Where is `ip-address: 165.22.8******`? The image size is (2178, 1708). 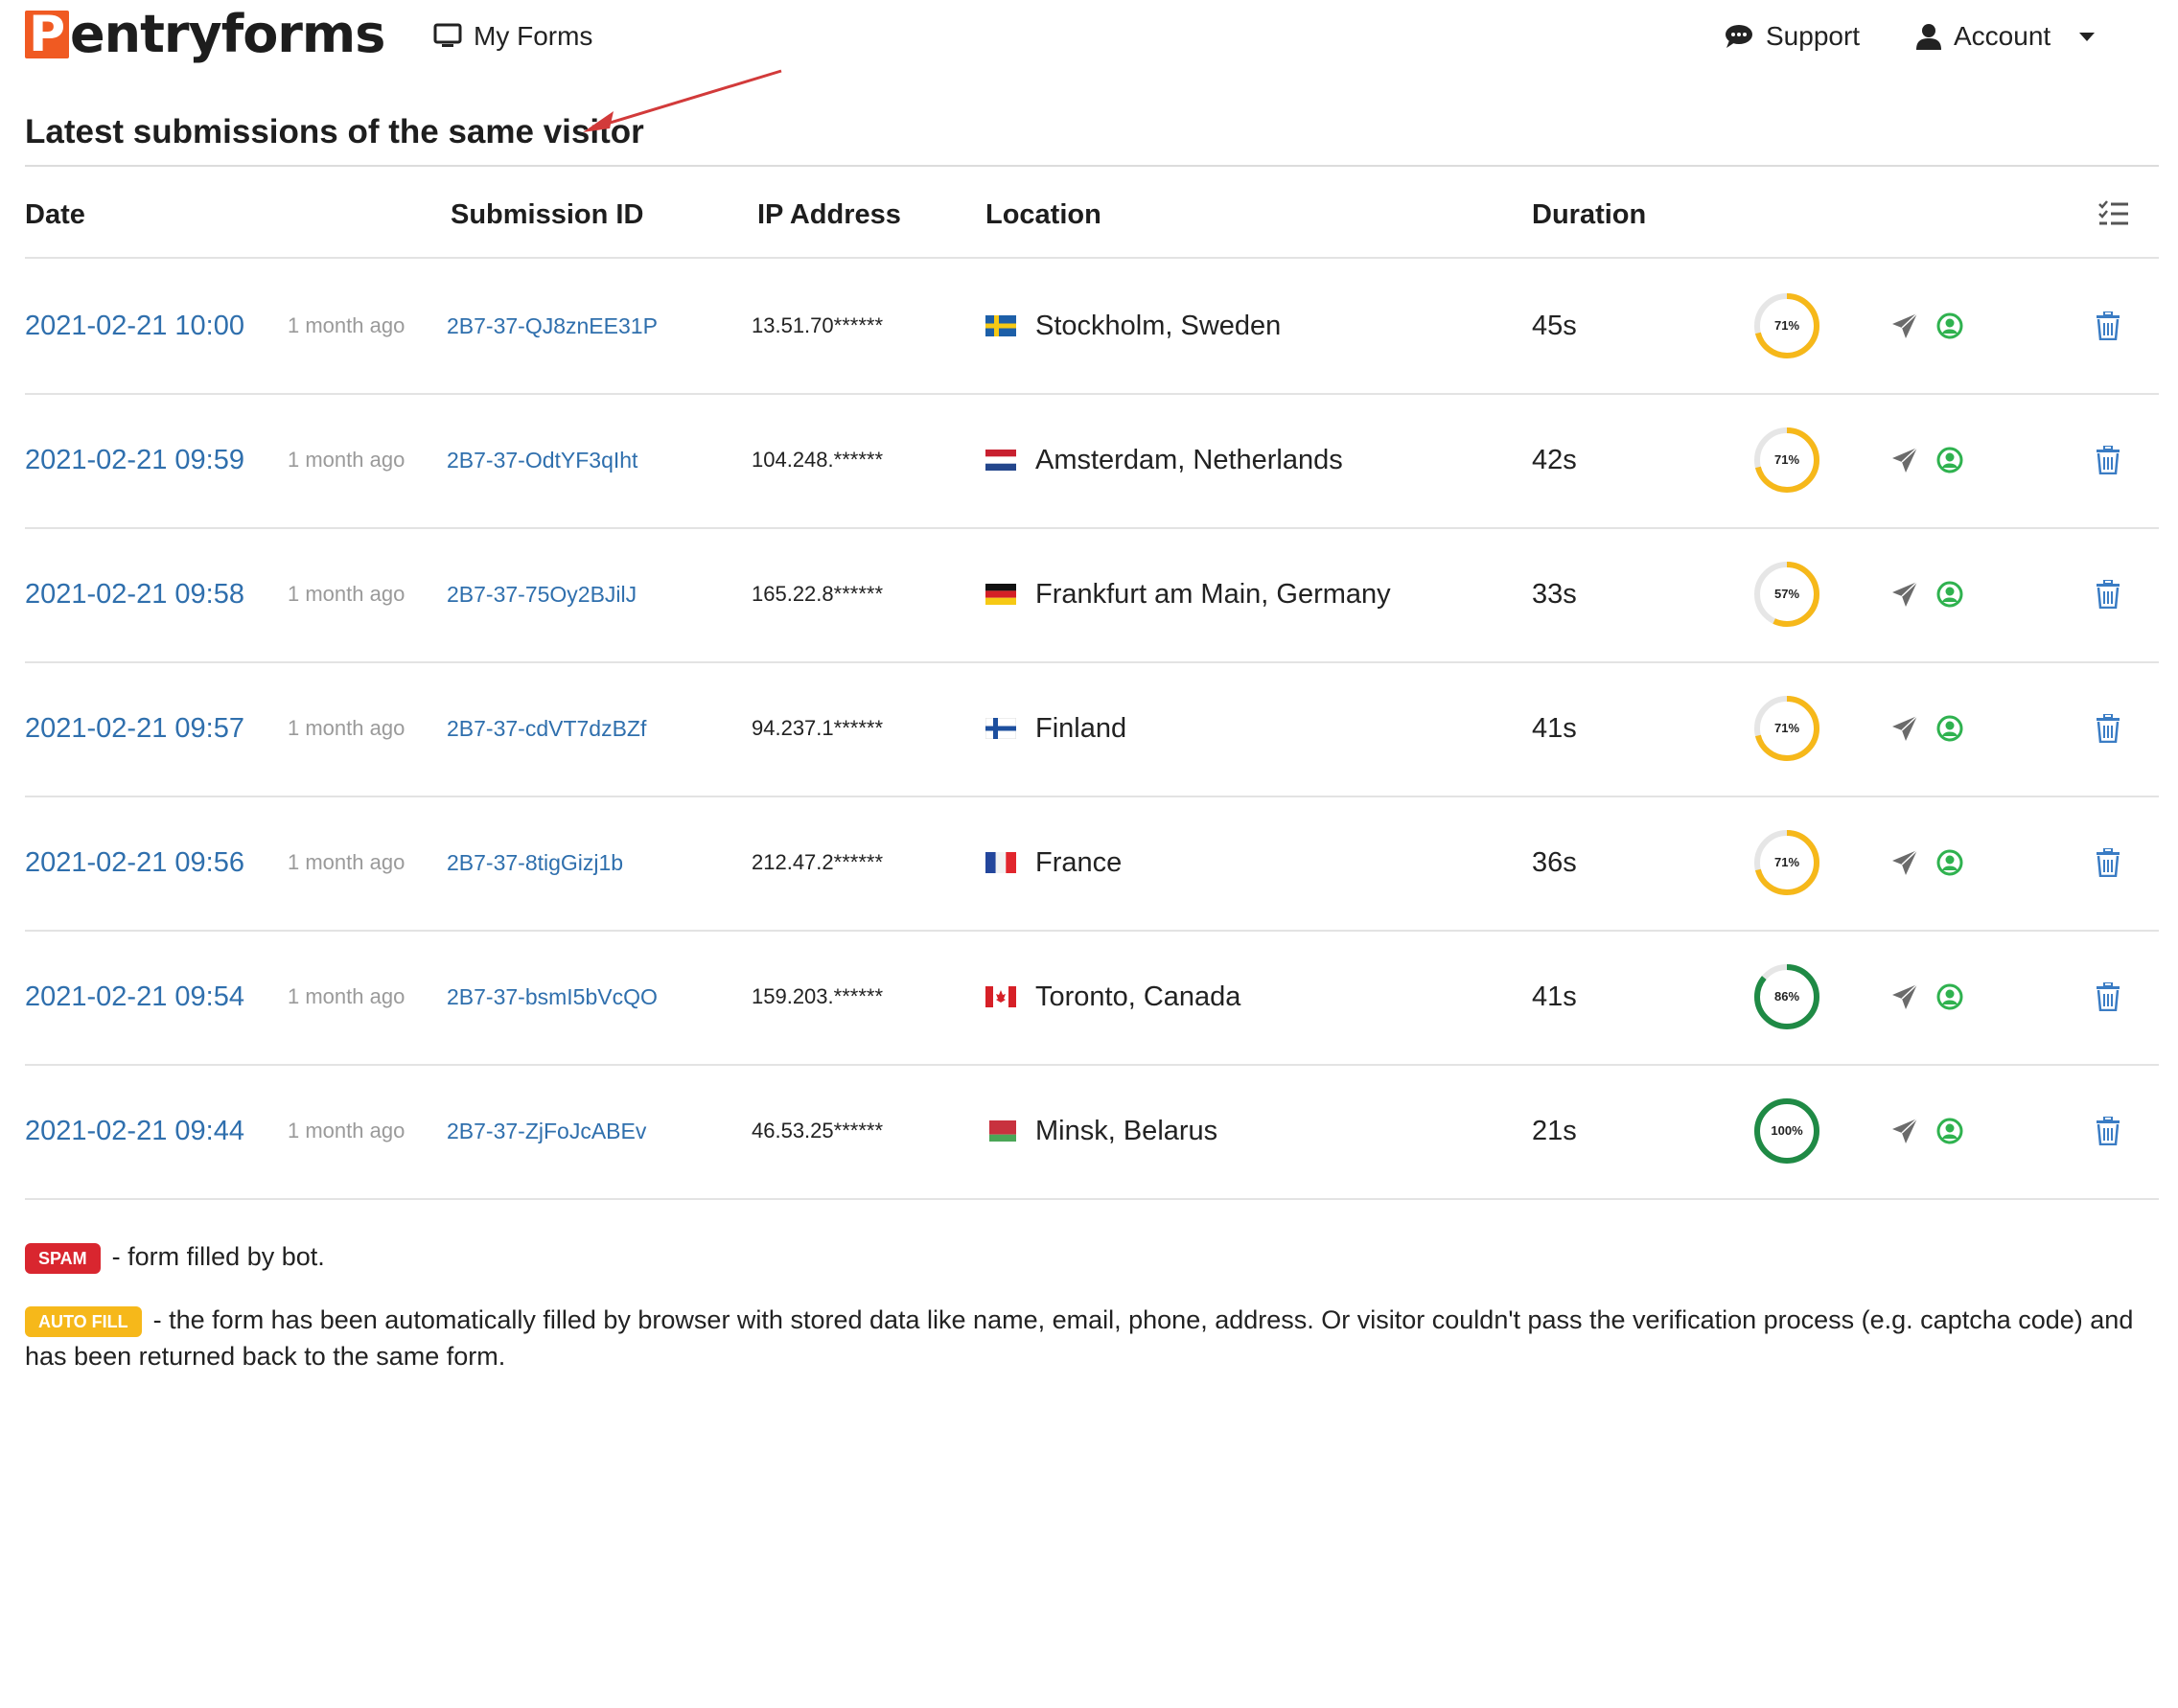 ip-address: 165.22.8****** is located at coordinates (818, 594).